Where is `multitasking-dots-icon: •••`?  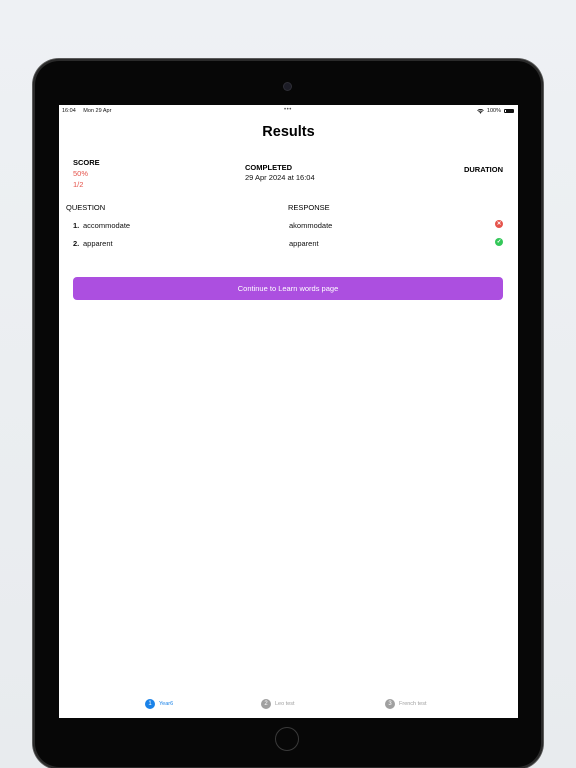
multitasking-dots-icon: ••• is located at coordinates (288, 110).